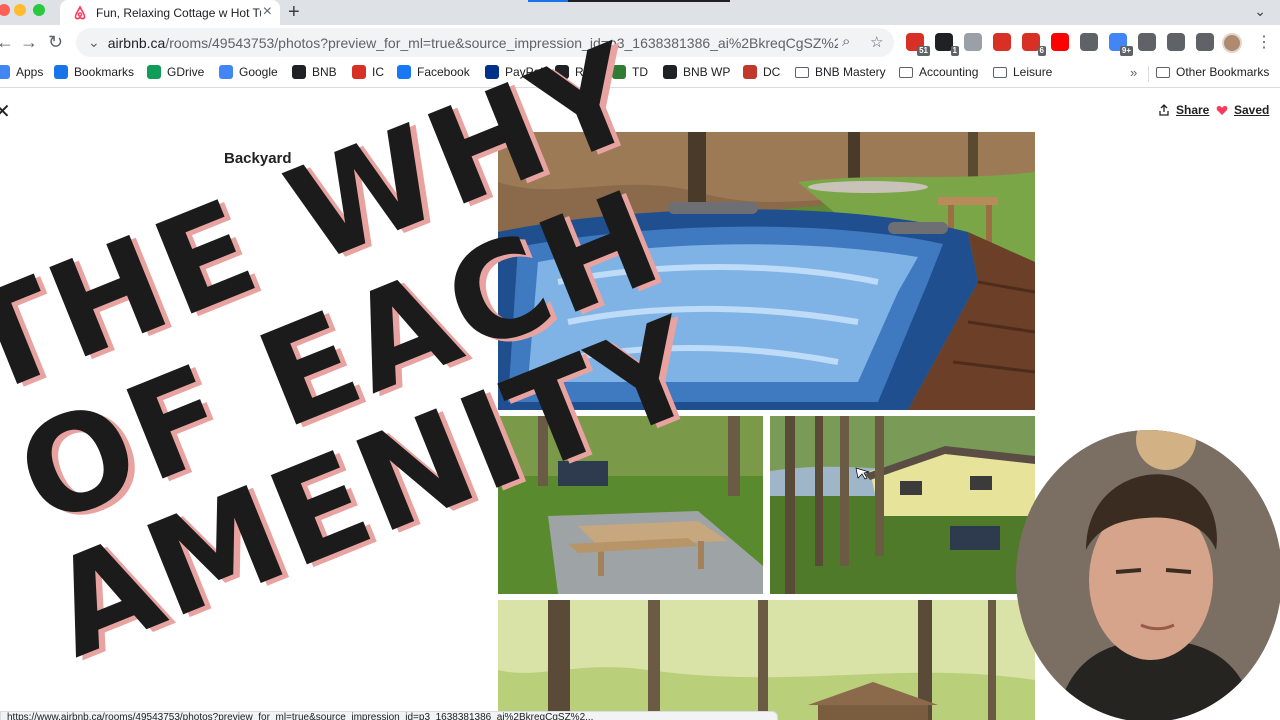 The height and width of the screenshot is (720, 1280). What do you see at coordinates (1242, 110) in the screenshot?
I see `saved-button: Saved` at bounding box center [1242, 110].